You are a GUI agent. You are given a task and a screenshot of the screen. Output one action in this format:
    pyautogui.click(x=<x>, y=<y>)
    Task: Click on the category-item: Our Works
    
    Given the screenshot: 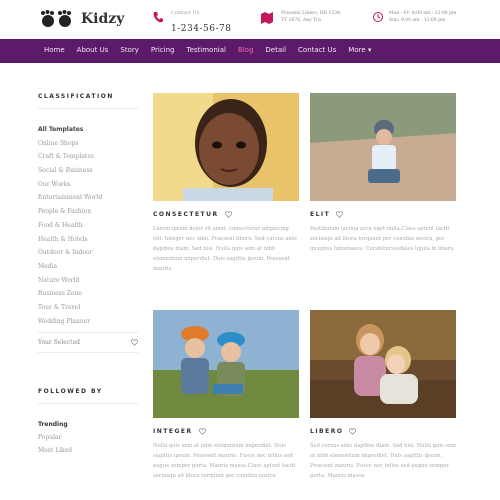 What is the action you would take?
    pyautogui.click(x=88, y=185)
    